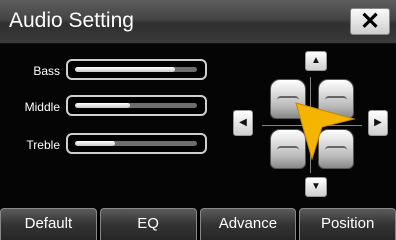  Describe the element at coordinates (43, 145) in the screenshot. I see `treble-label: Treble` at that location.